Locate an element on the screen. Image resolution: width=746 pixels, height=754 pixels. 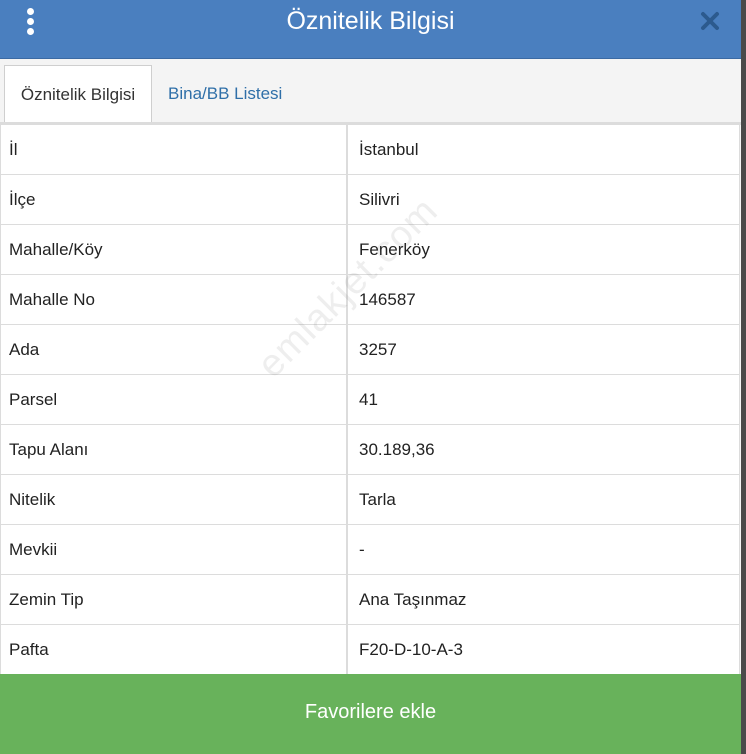
add-to-favorites-button: Favorilere ekle is located at coordinates (370, 714).